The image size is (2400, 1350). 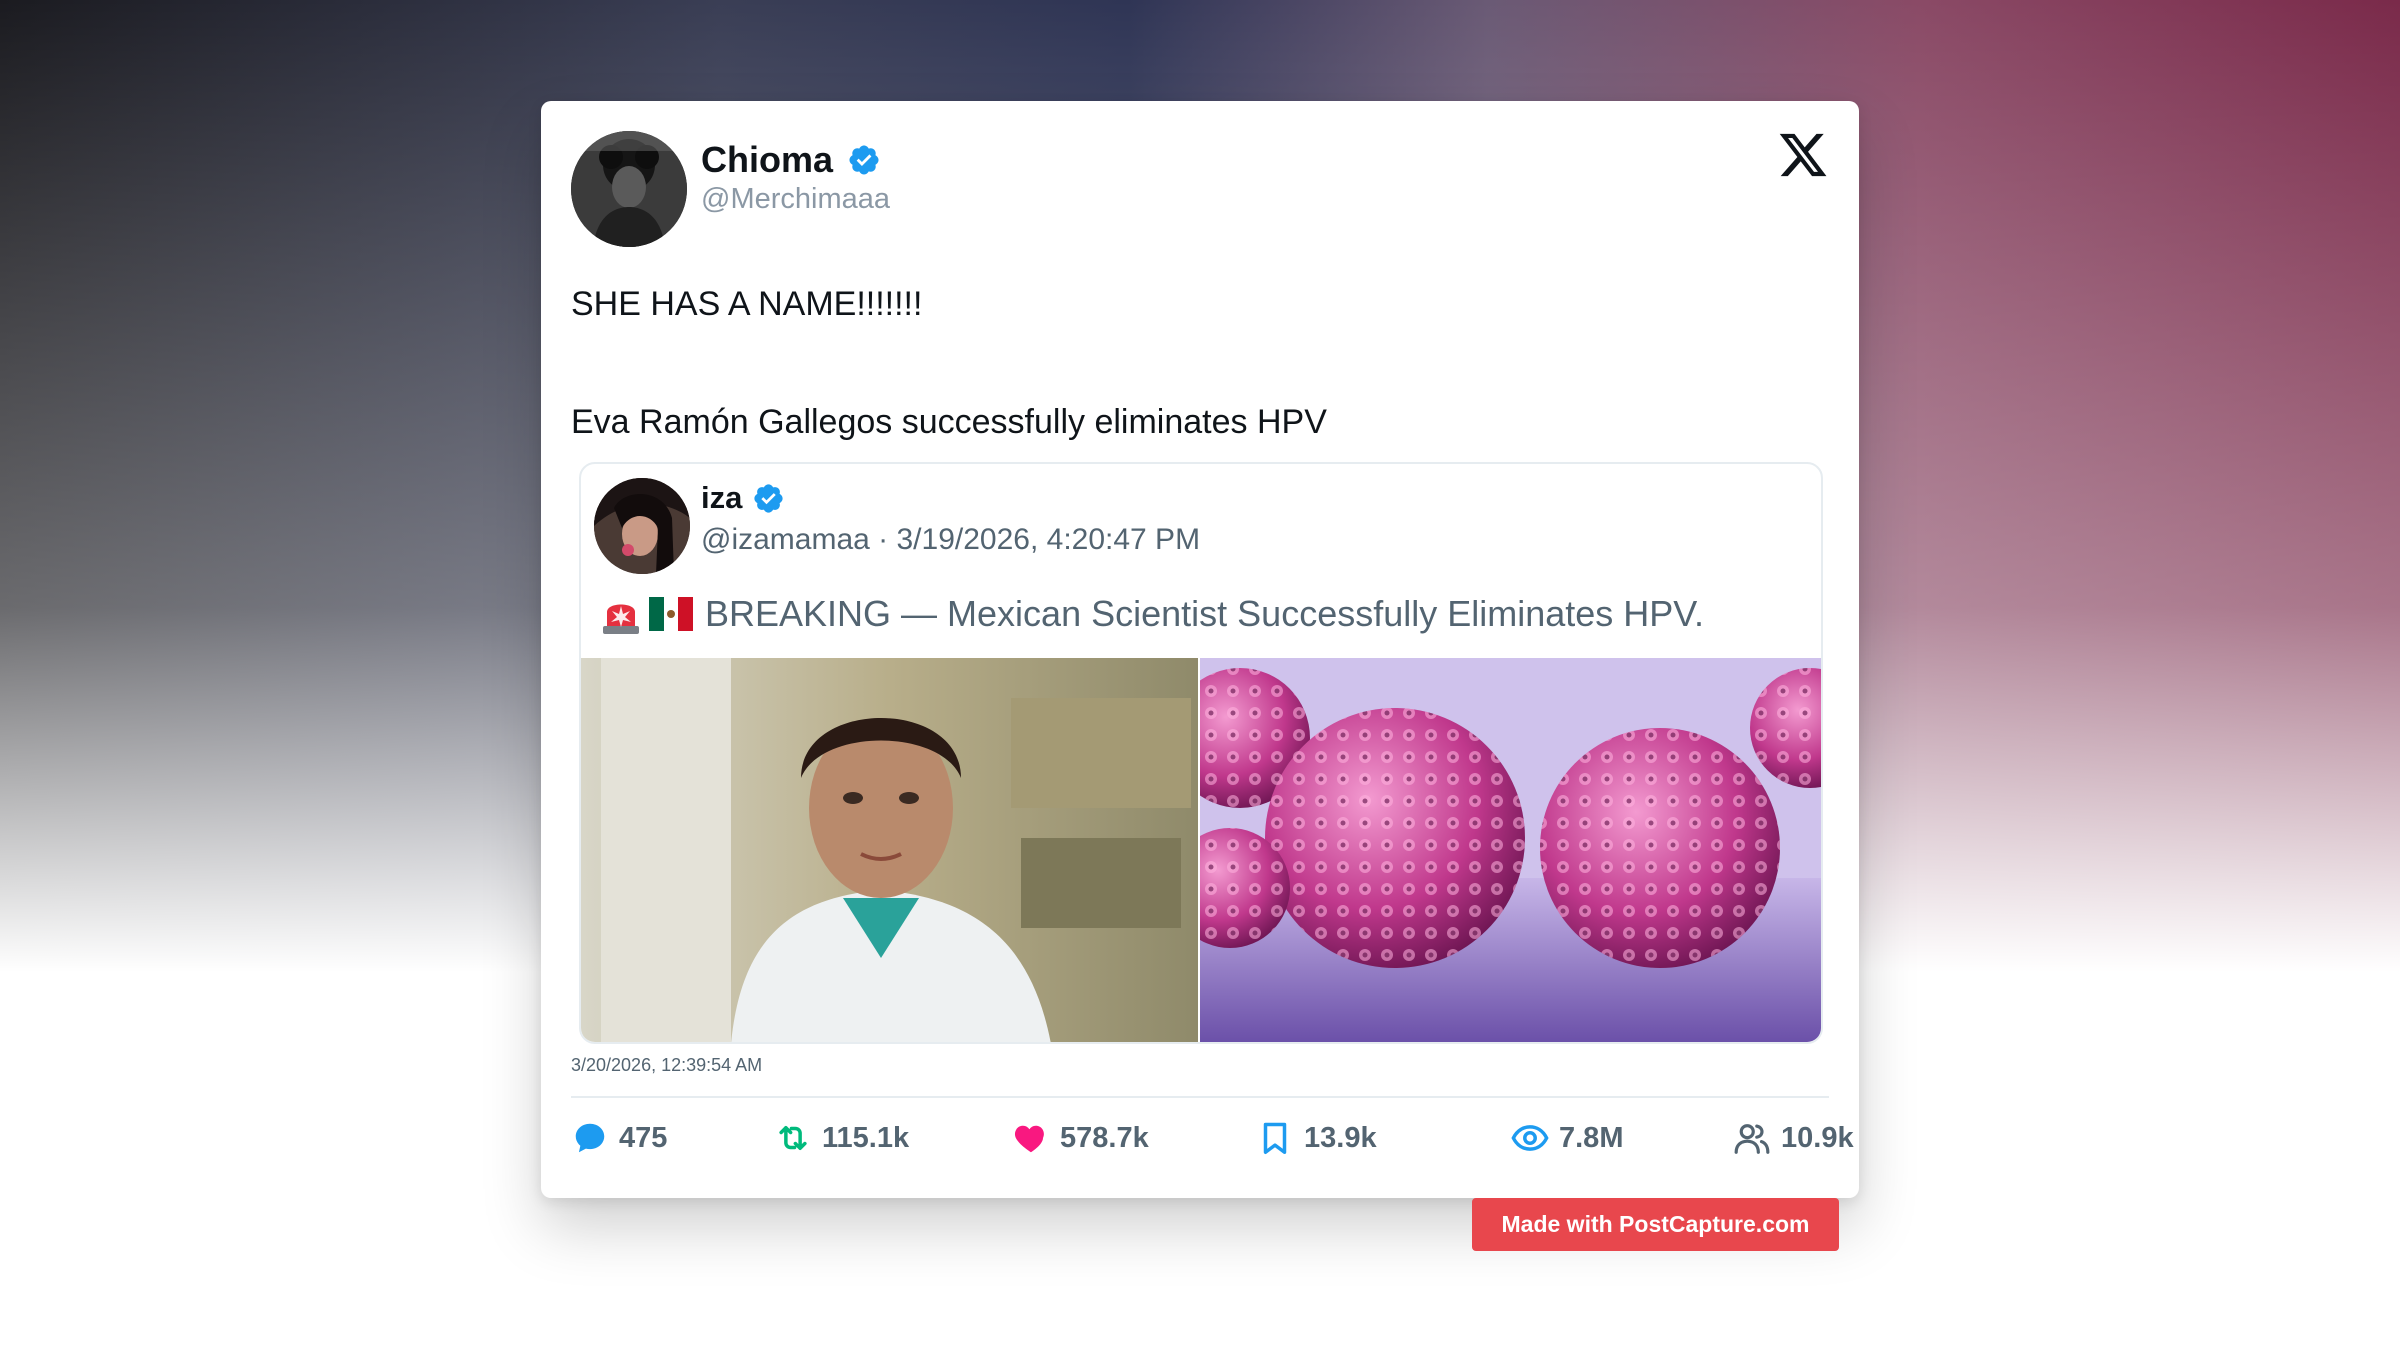 I want to click on views-count: 7.8M, so click(x=1591, y=1137).